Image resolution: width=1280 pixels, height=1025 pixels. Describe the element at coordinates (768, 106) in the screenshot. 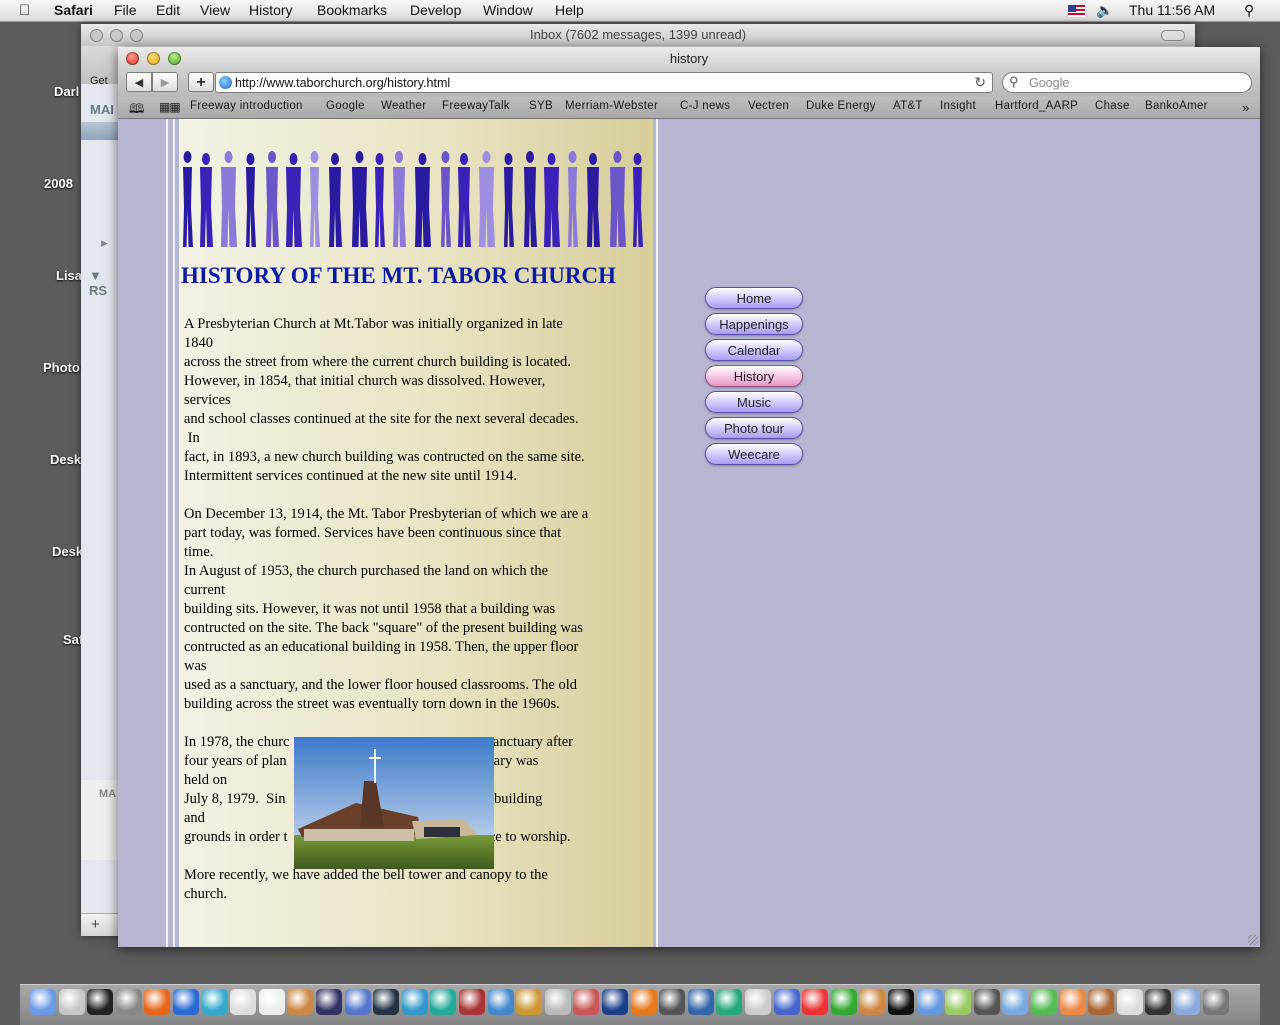

I see `bookmark-item: Vectren` at that location.